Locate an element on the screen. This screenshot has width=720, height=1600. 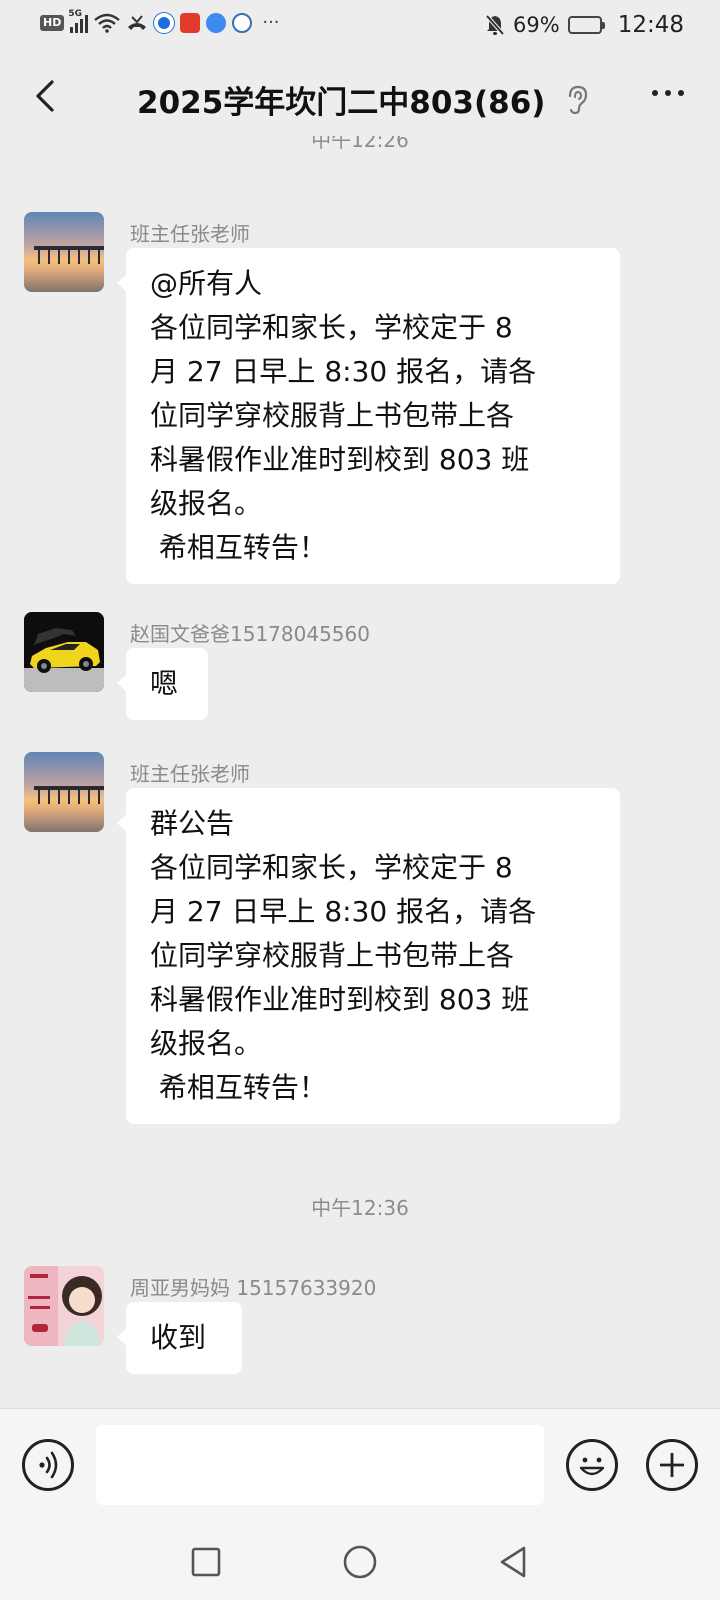
more-dots-icon is located at coordinates (668, 93).